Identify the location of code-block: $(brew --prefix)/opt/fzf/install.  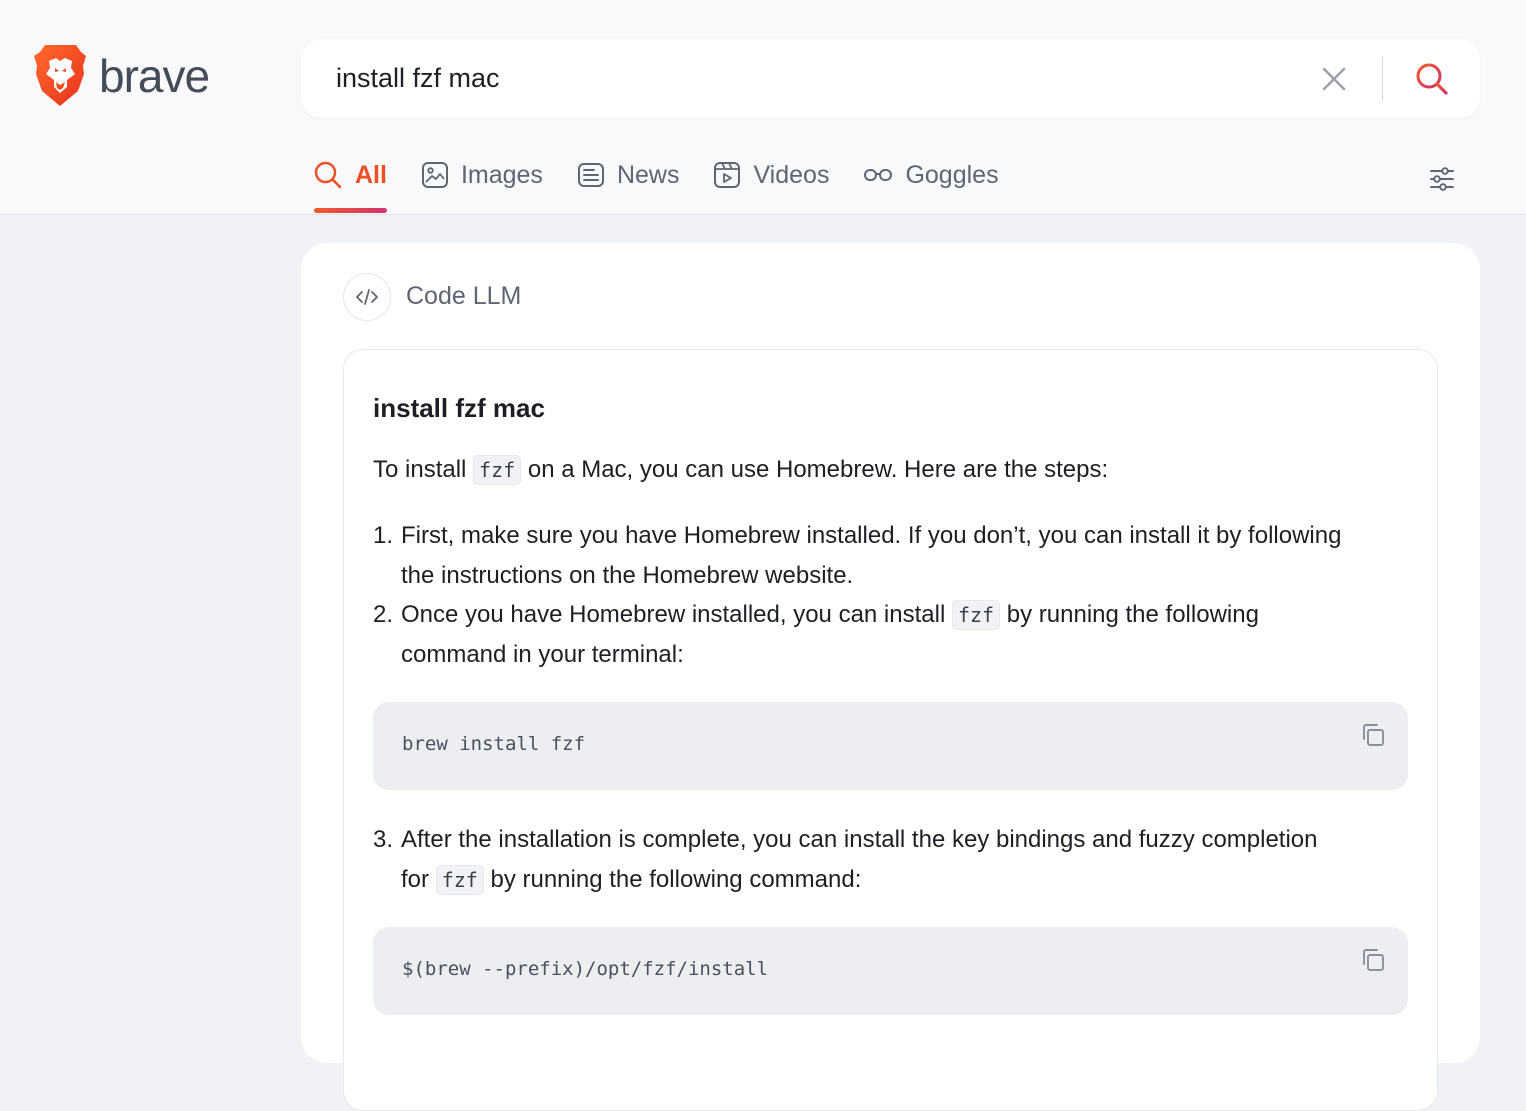
(890, 971).